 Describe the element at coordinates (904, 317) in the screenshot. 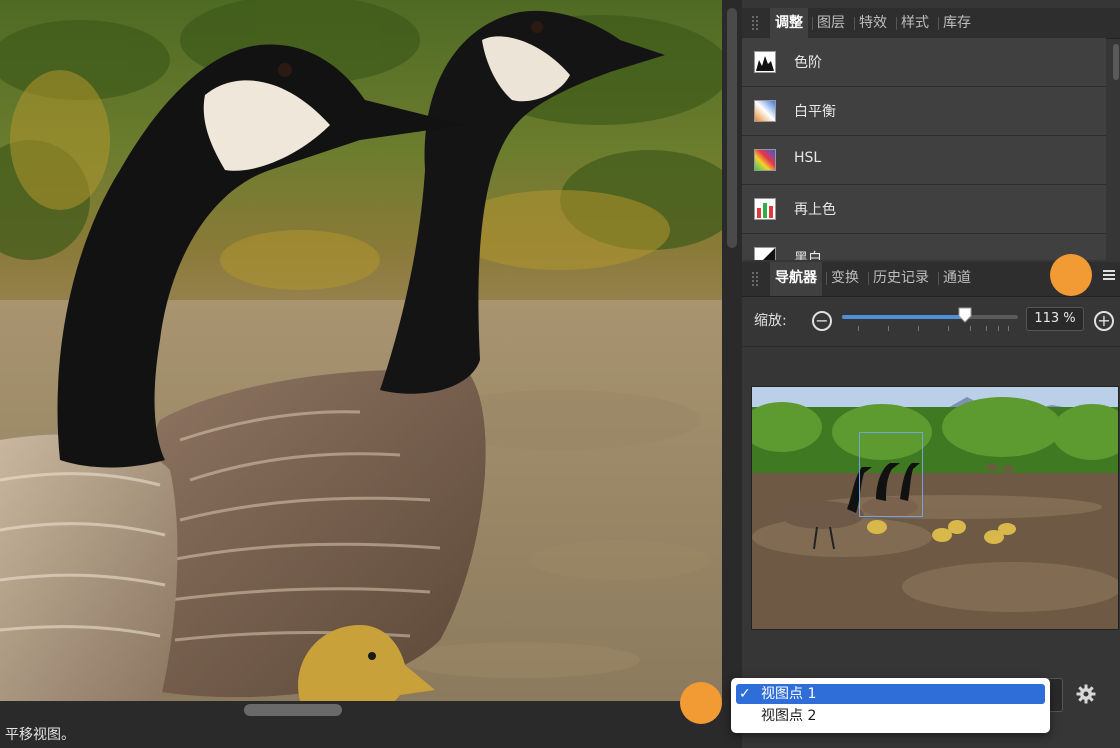

I see `zoom-slider-fill` at that location.